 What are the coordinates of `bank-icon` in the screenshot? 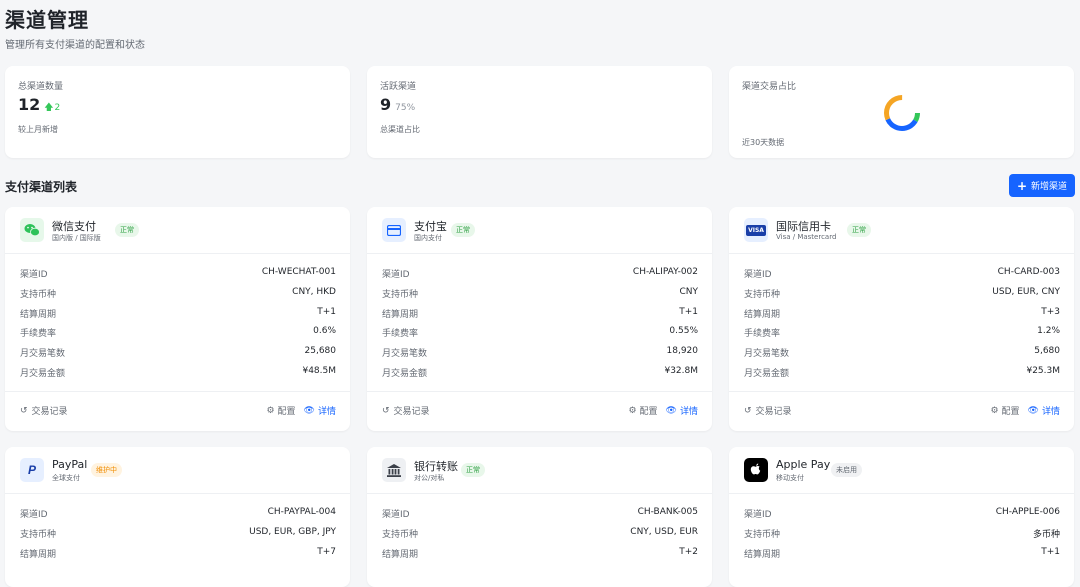 It's located at (394, 470).